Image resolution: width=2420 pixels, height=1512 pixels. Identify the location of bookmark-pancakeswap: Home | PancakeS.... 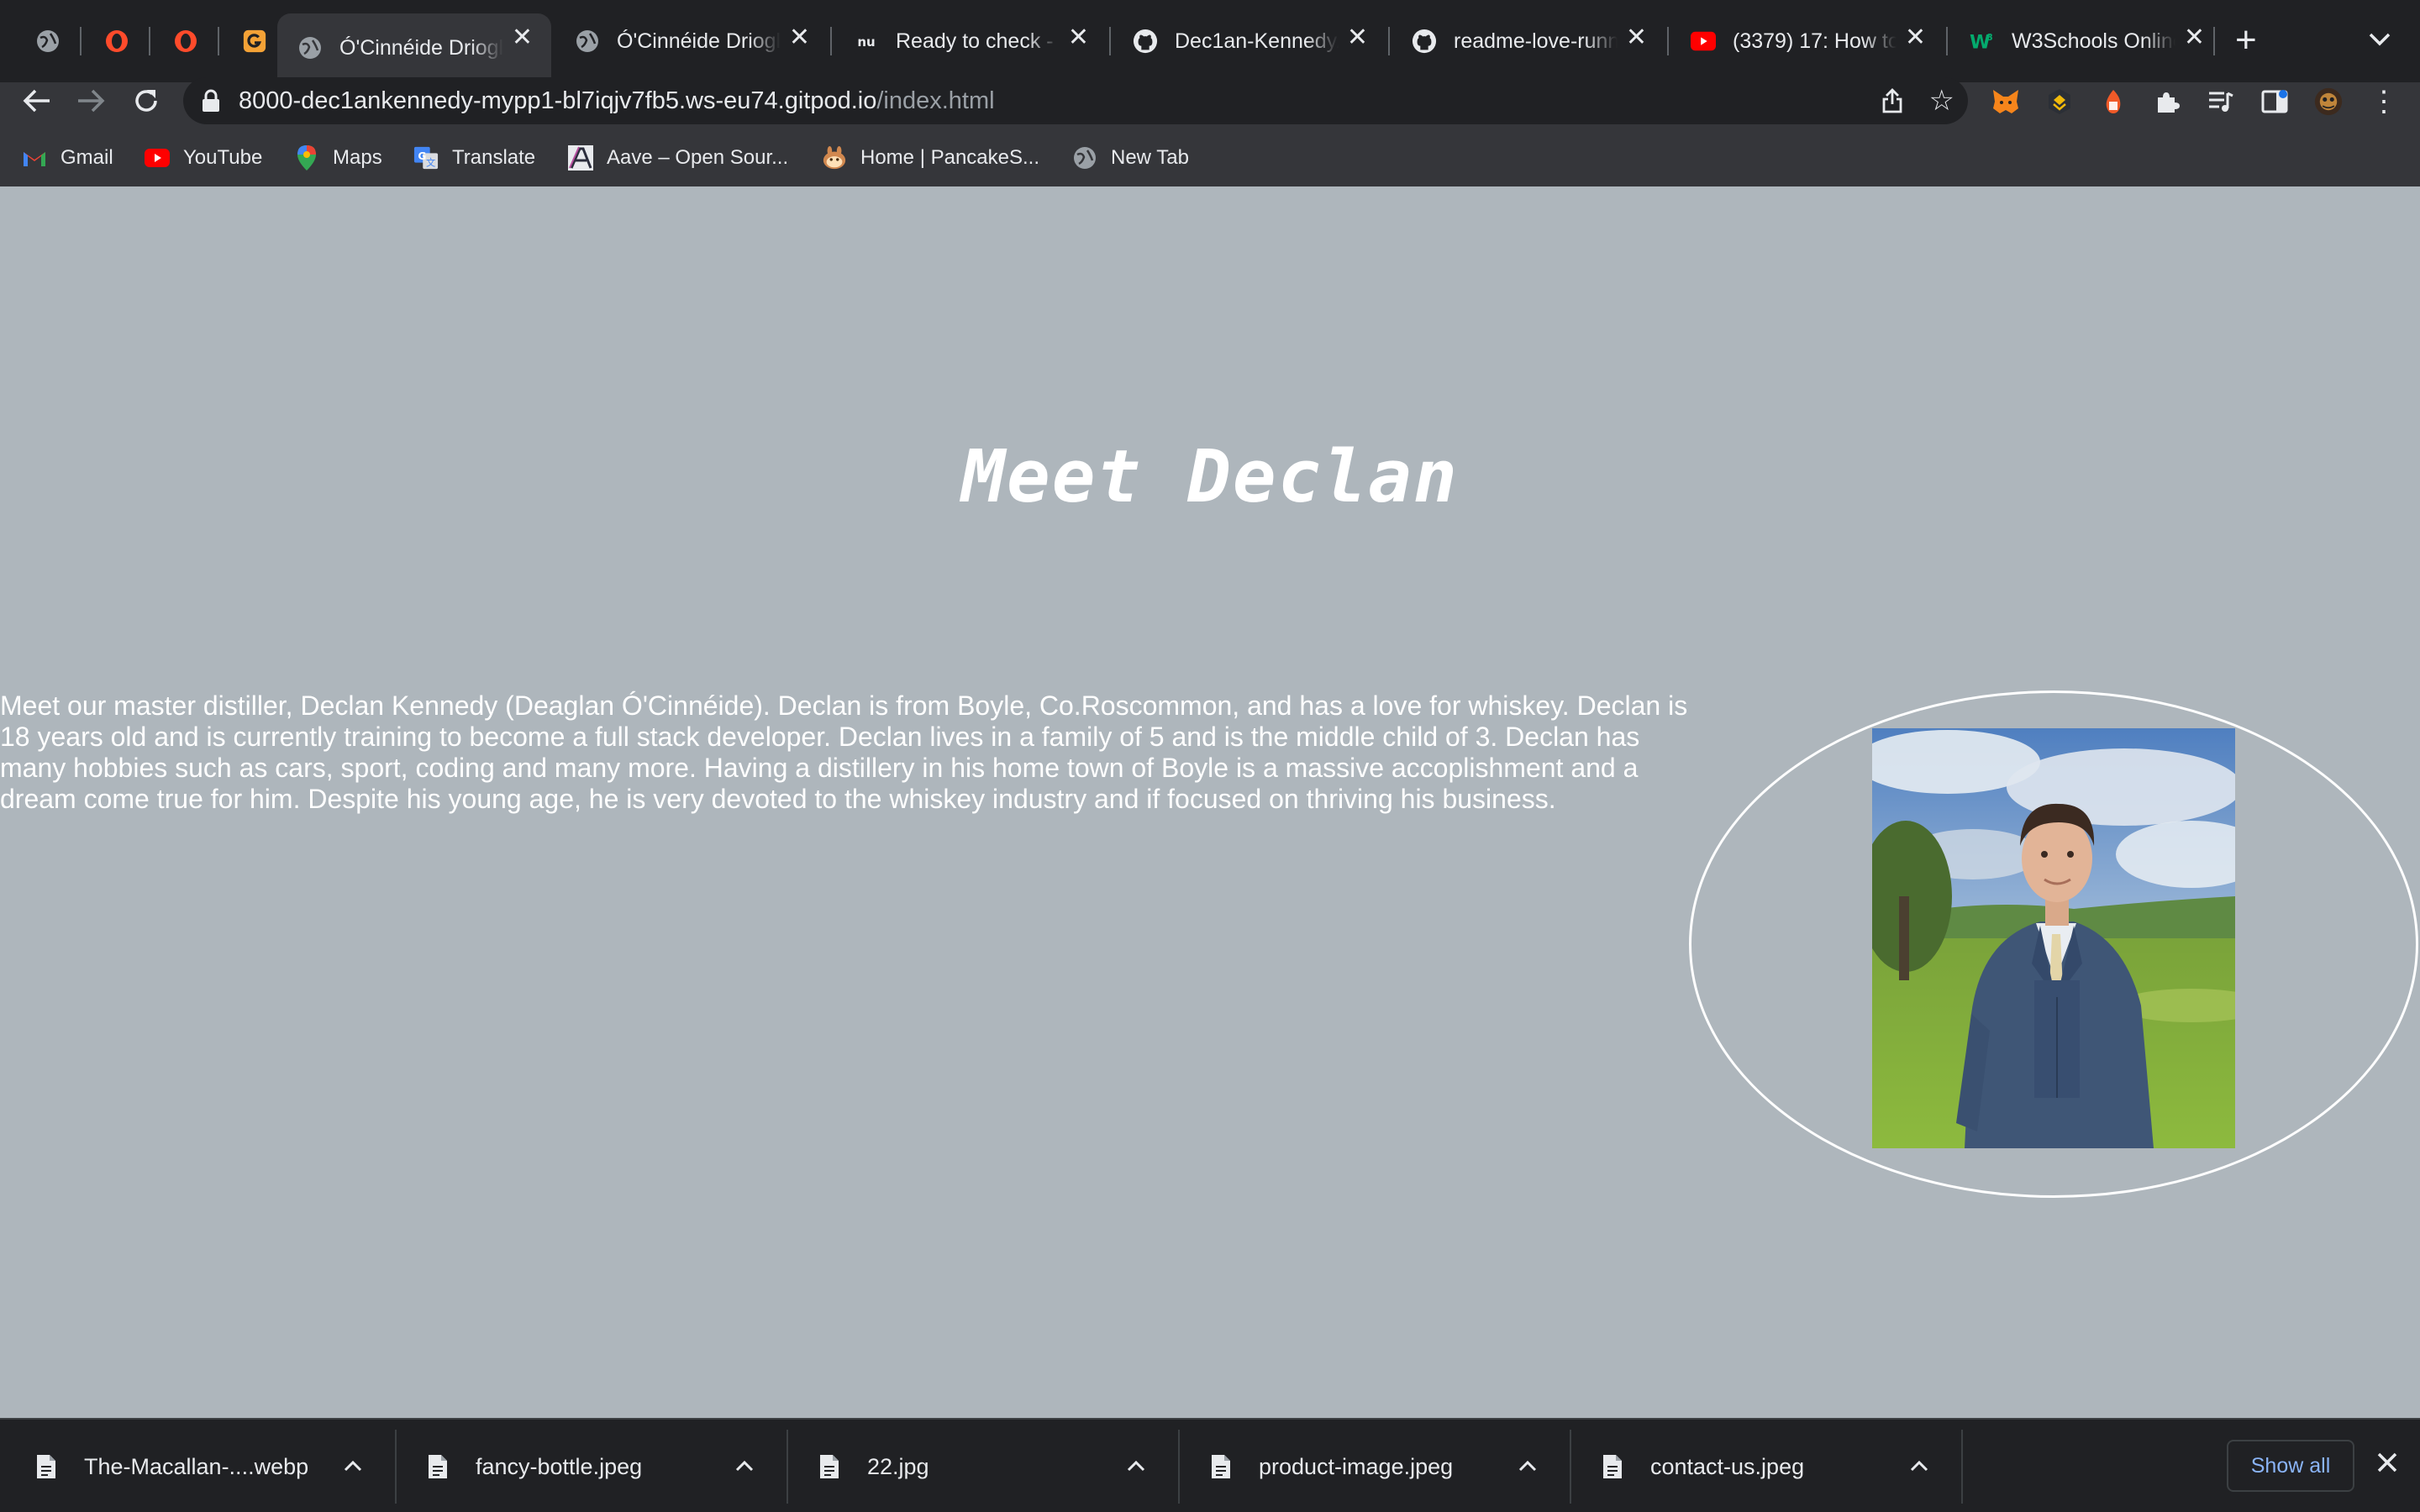
(931, 158).